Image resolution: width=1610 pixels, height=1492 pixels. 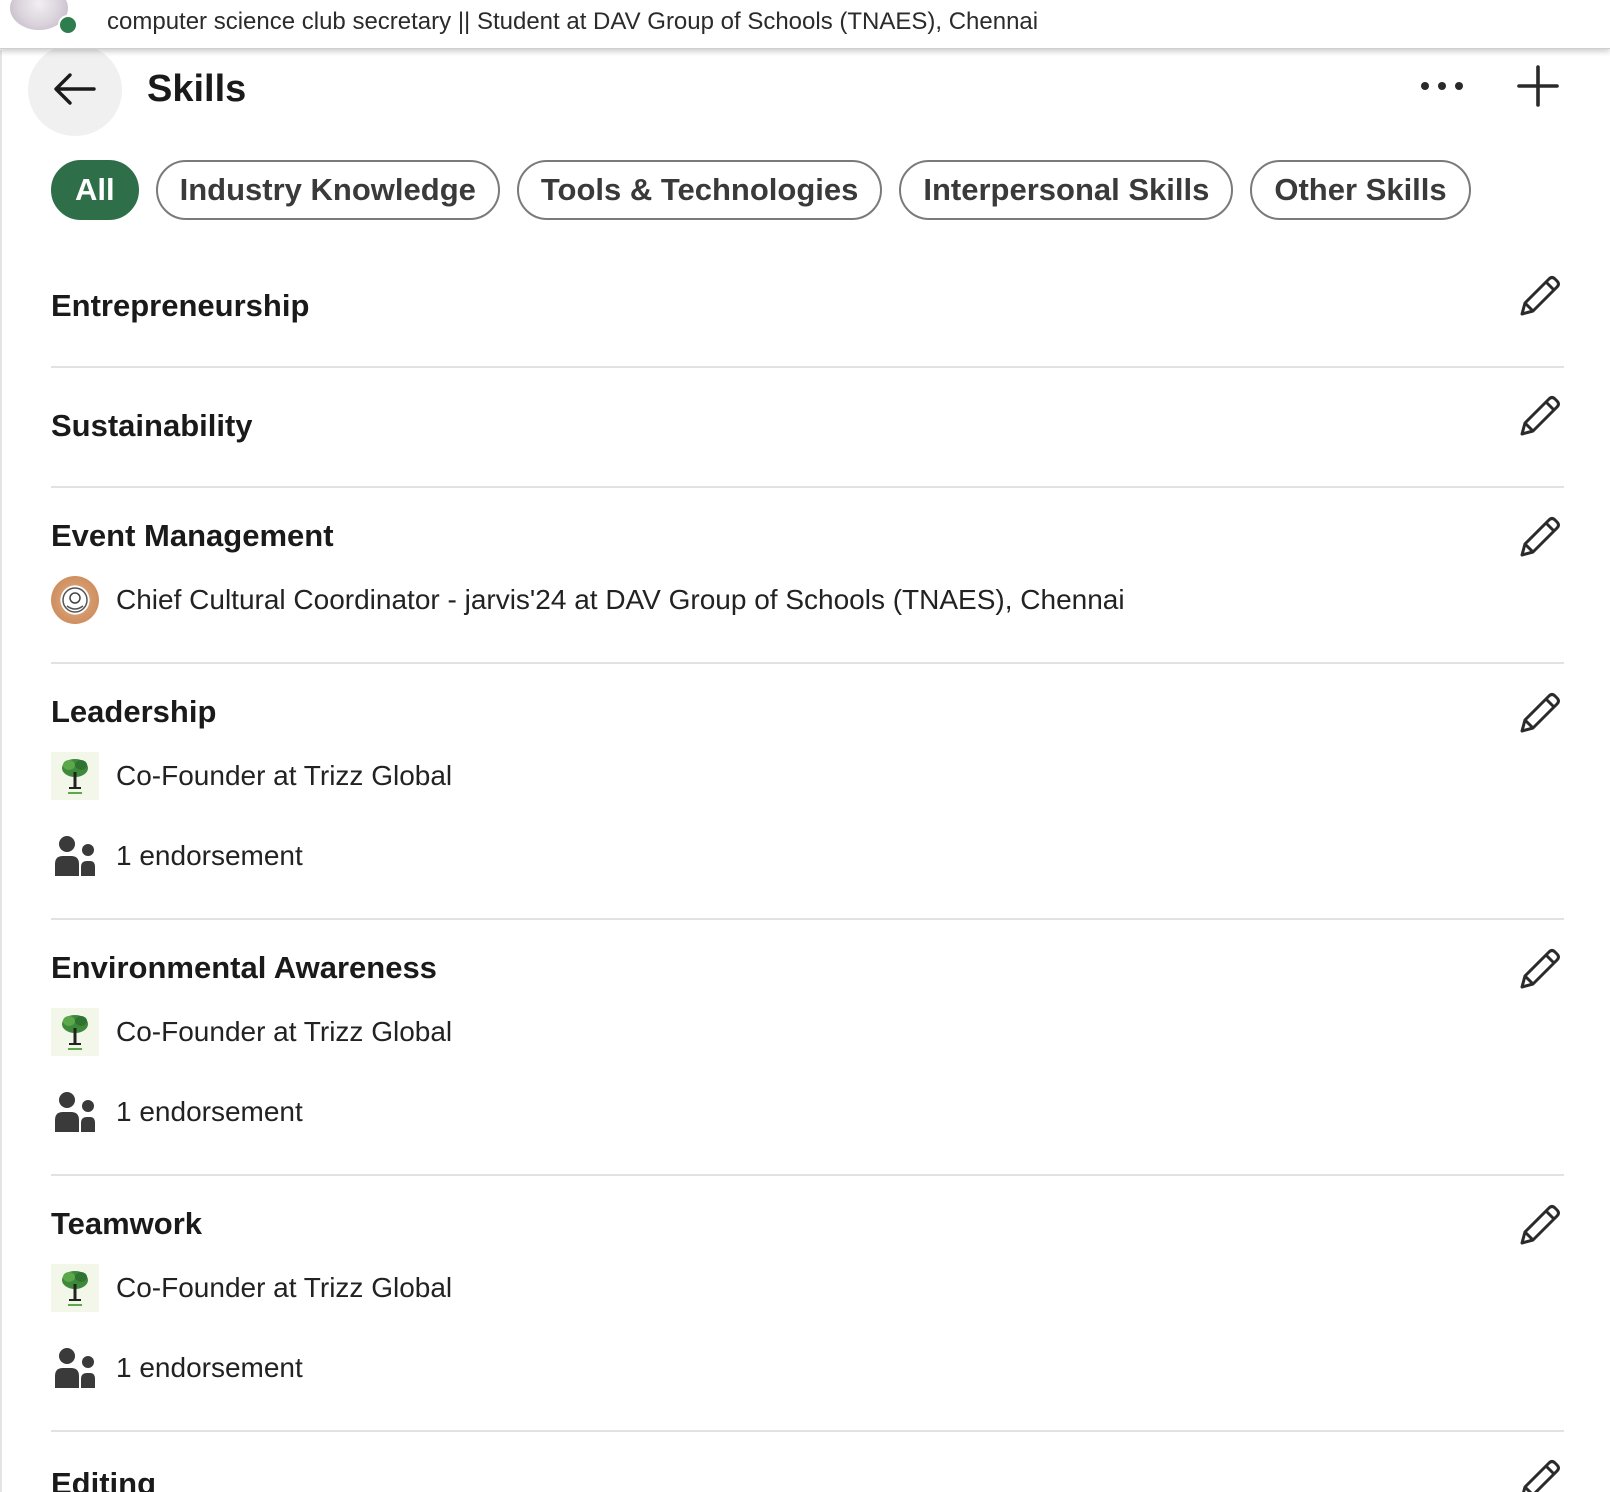 I want to click on arrow-left-icon, so click(x=75, y=89).